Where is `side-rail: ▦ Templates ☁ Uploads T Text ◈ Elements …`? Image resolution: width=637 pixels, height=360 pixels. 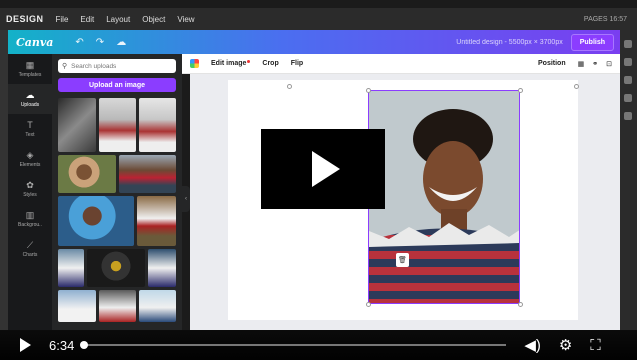
side-rail: ▦ Templates ☁ Uploads T Text ◈ Elements … is located at coordinates (30, 192).